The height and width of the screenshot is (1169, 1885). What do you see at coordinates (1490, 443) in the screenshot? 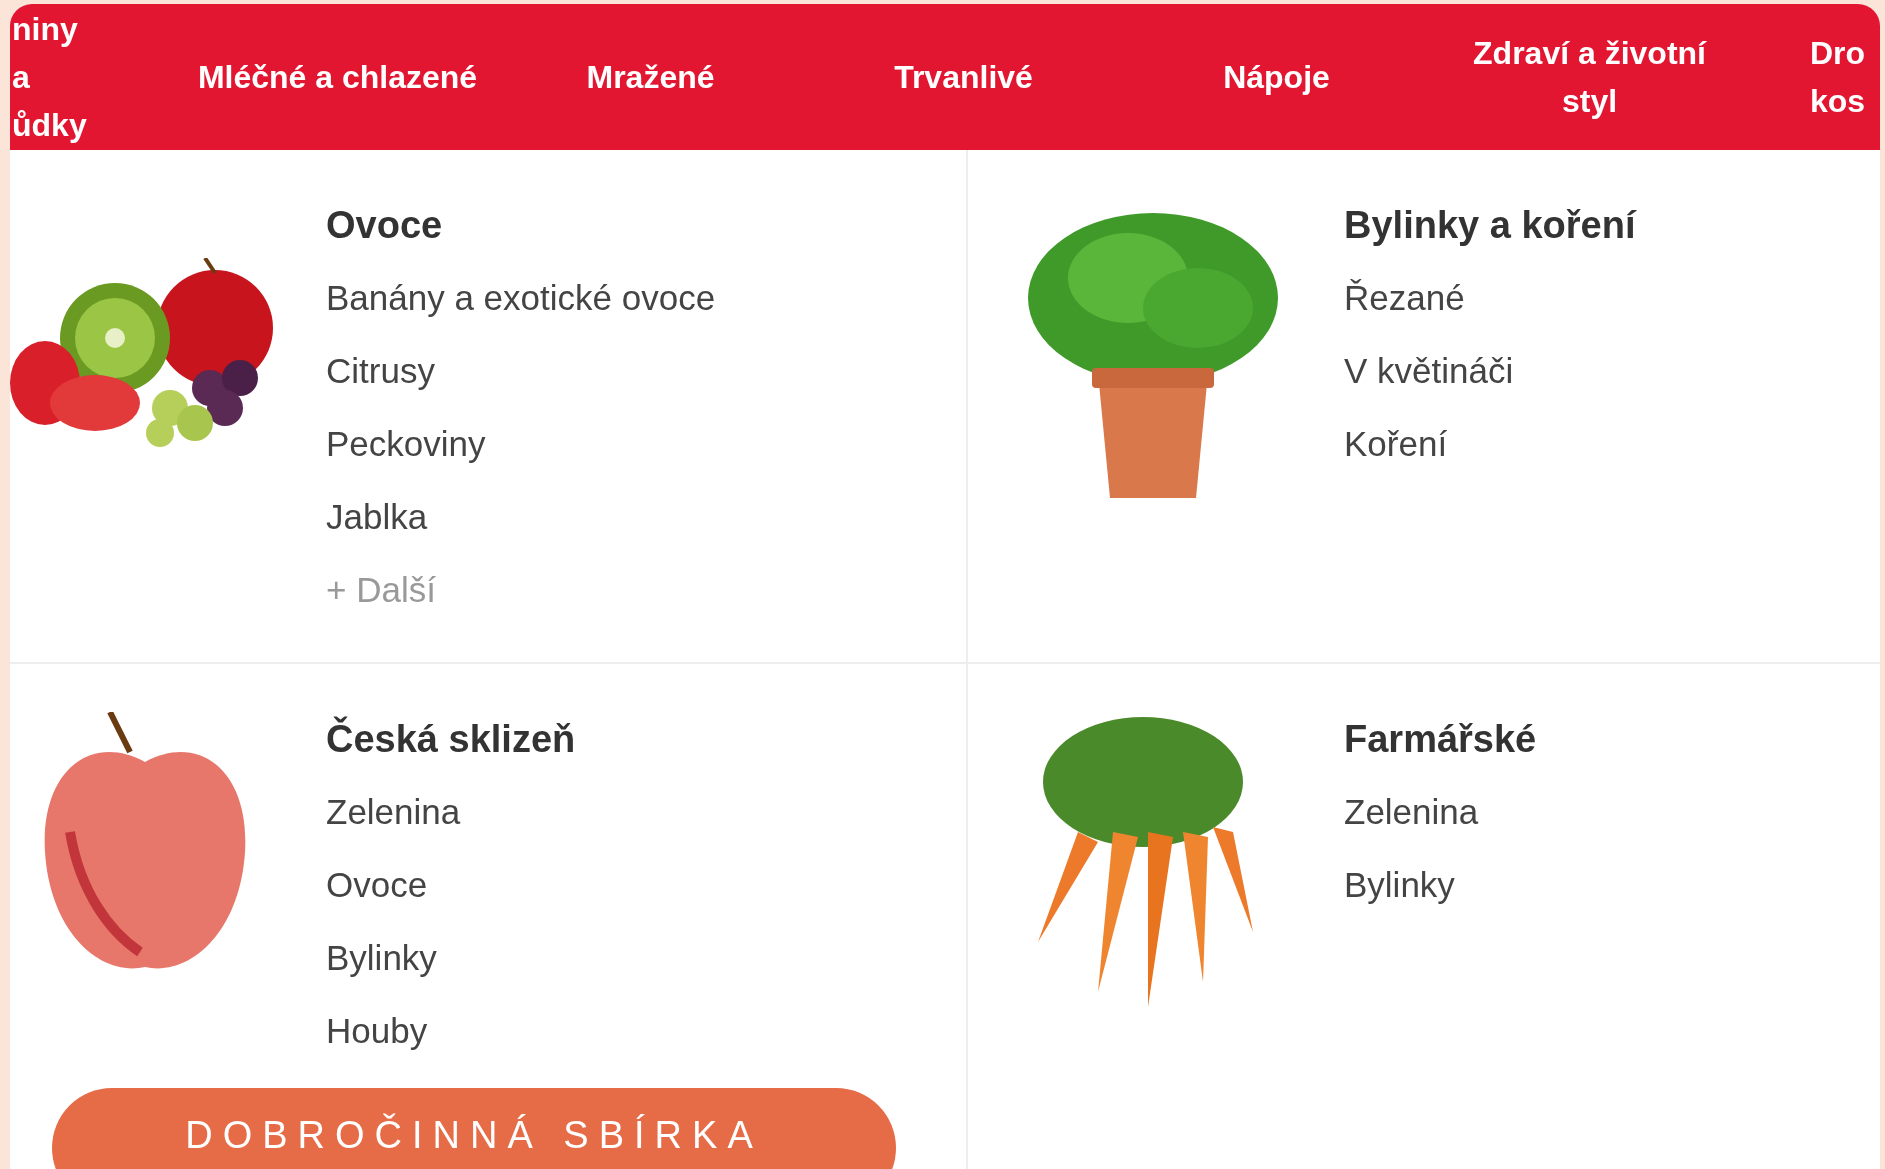
I see `subcategory-link: Koření` at bounding box center [1490, 443].